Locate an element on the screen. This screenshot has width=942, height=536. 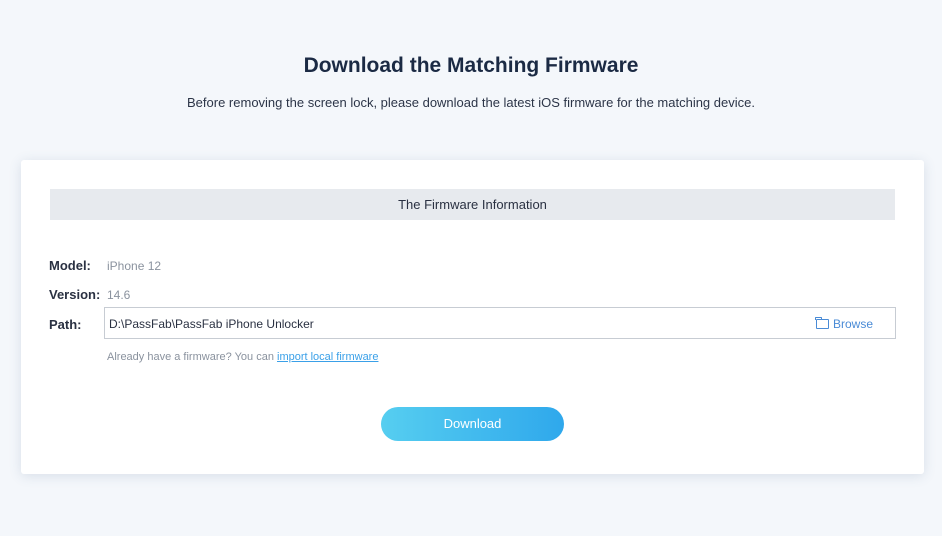
download-button: Download is located at coordinates (472, 424).